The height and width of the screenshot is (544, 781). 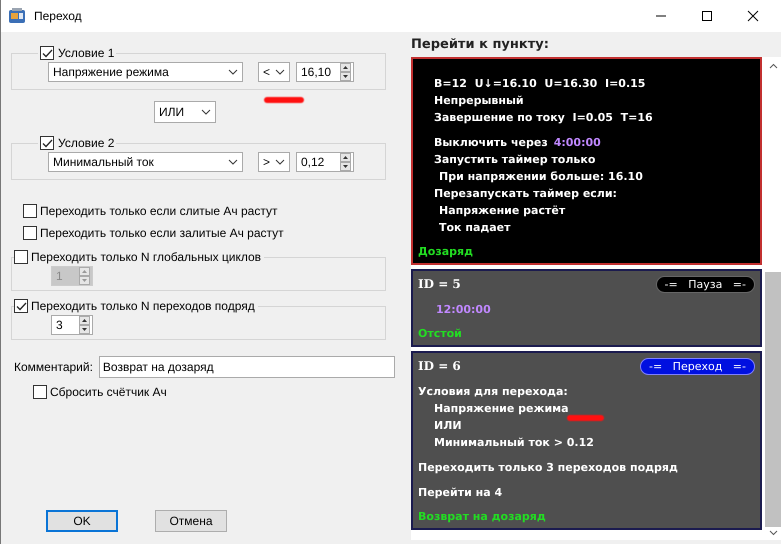 I want to click on reset-counter-label: Сбросить счётчик Ач, so click(x=108, y=392).